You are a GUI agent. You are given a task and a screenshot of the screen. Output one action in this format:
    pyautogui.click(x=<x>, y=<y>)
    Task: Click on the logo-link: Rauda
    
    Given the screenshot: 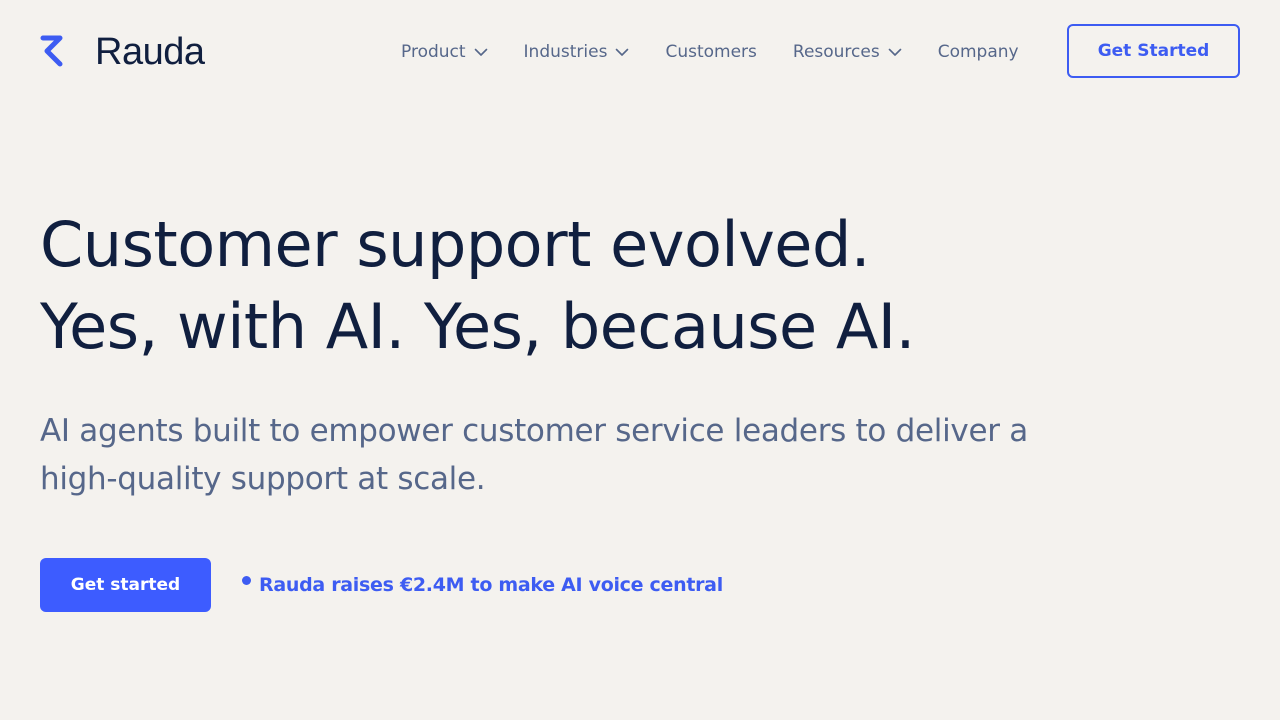 What is the action you would take?
    pyautogui.click(x=122, y=52)
    